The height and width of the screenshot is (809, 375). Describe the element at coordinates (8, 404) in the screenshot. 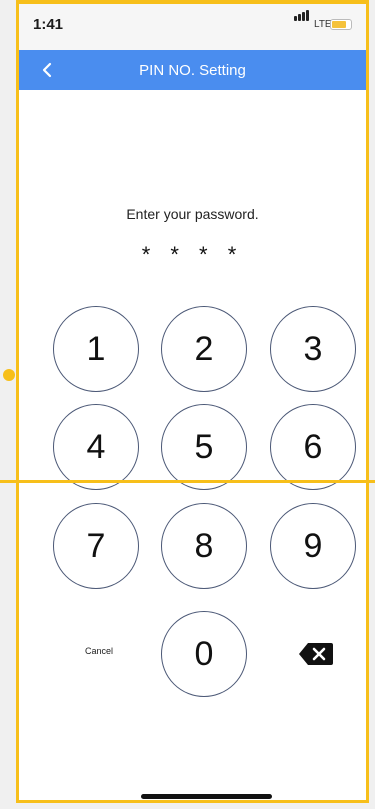

I see `frame-left-strip` at that location.